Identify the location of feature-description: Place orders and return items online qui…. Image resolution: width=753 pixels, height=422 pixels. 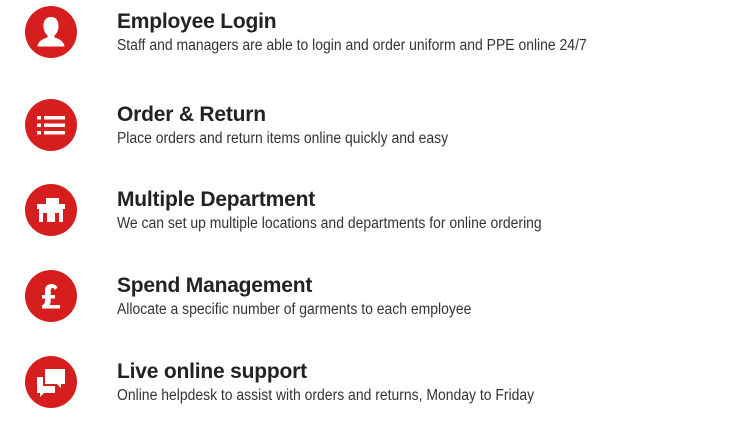
(283, 138).